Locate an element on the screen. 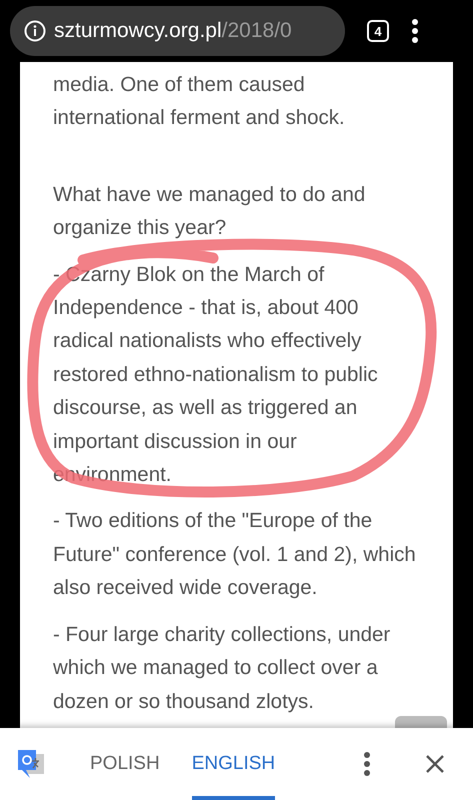  article-paragraph: - Four large charity collections, under which we managed to collect over a dozen or so thousand zlotys. is located at coordinates (221, 668).